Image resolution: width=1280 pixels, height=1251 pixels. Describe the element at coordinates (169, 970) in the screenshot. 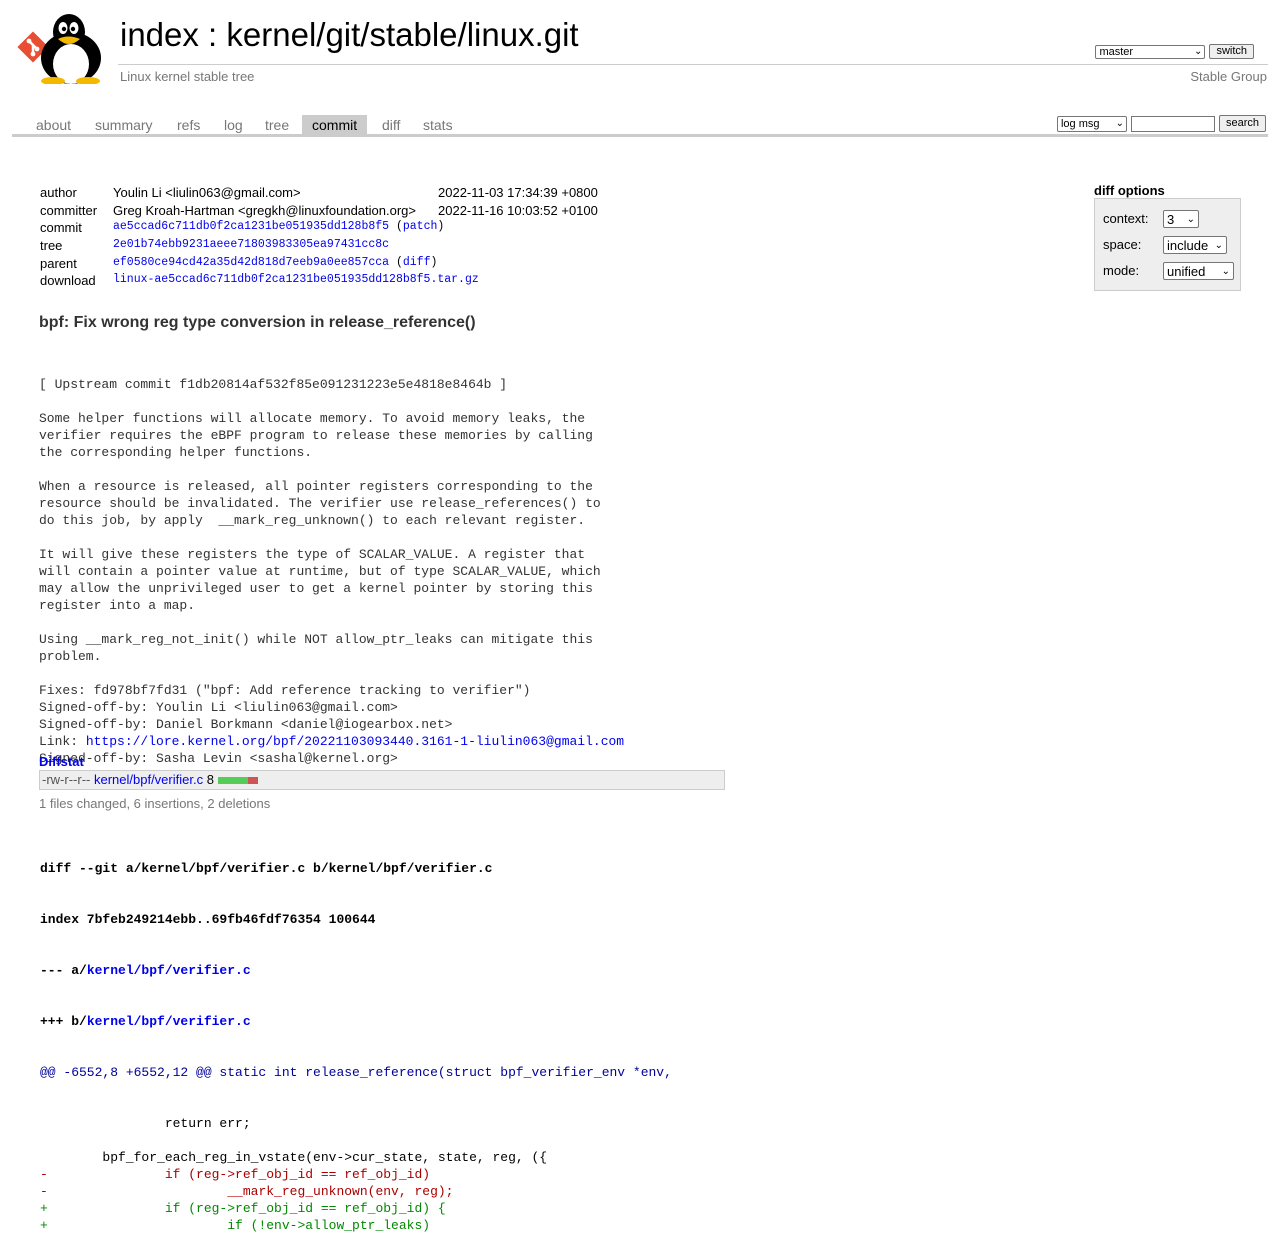

I see `minus-file-link: kernel/bpf/verifier.c` at that location.